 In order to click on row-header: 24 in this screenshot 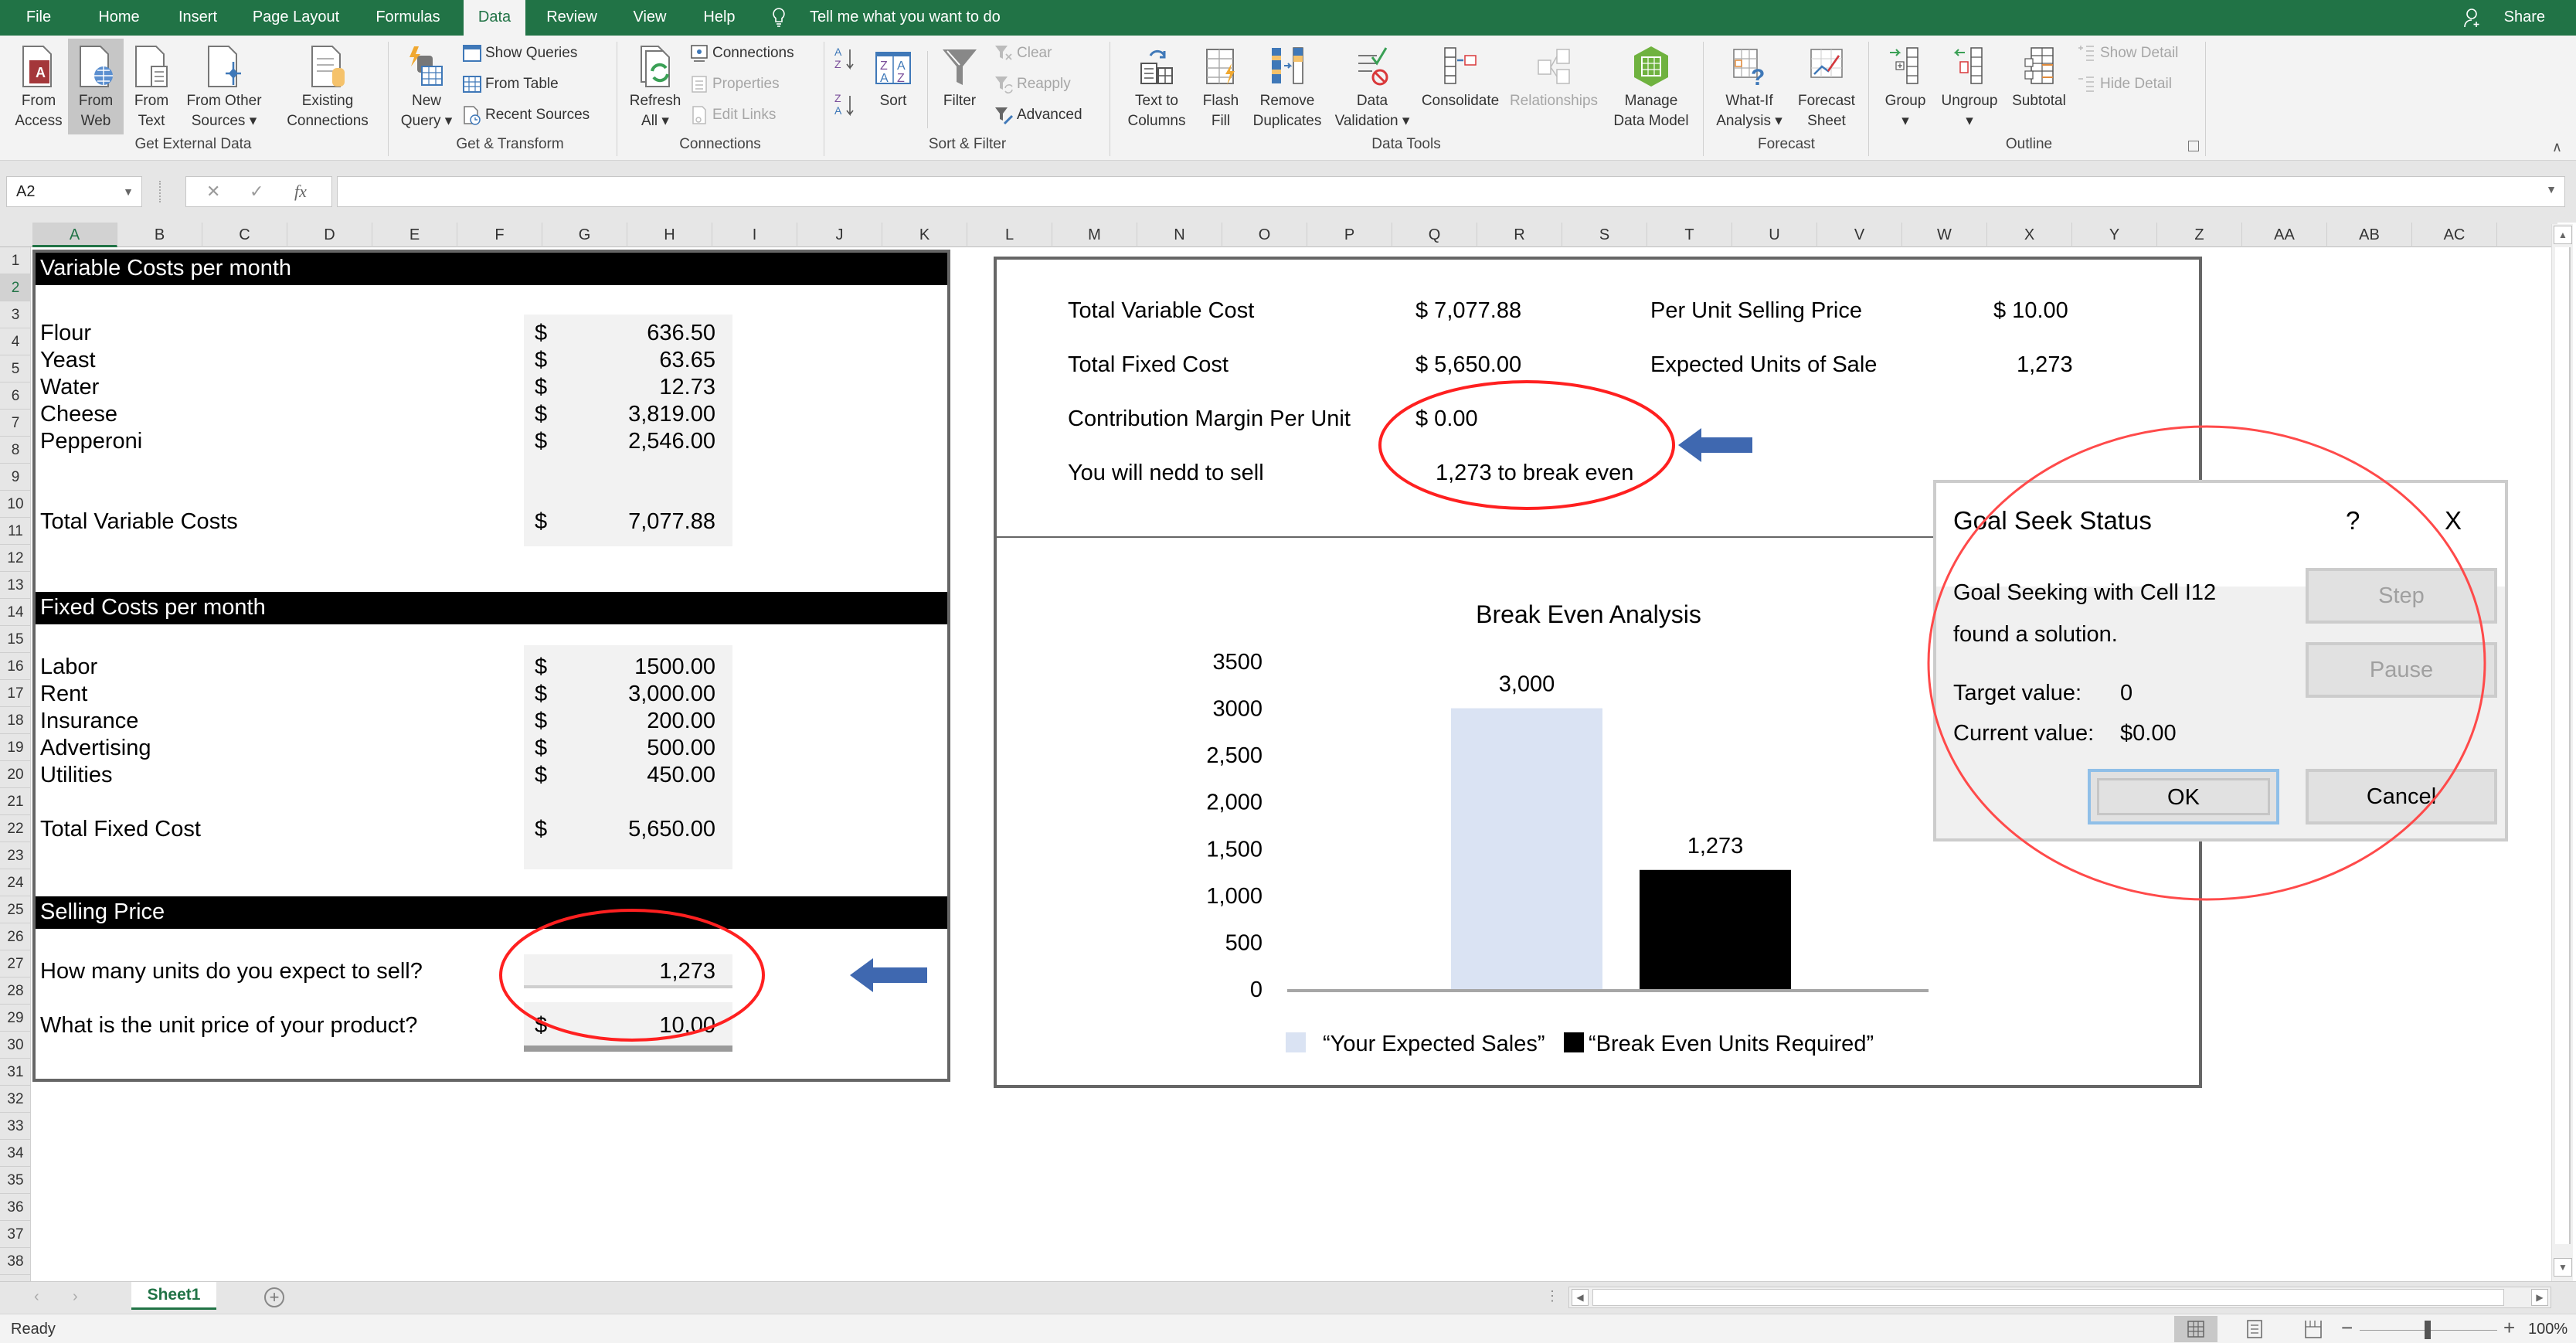, I will do `click(15, 882)`.